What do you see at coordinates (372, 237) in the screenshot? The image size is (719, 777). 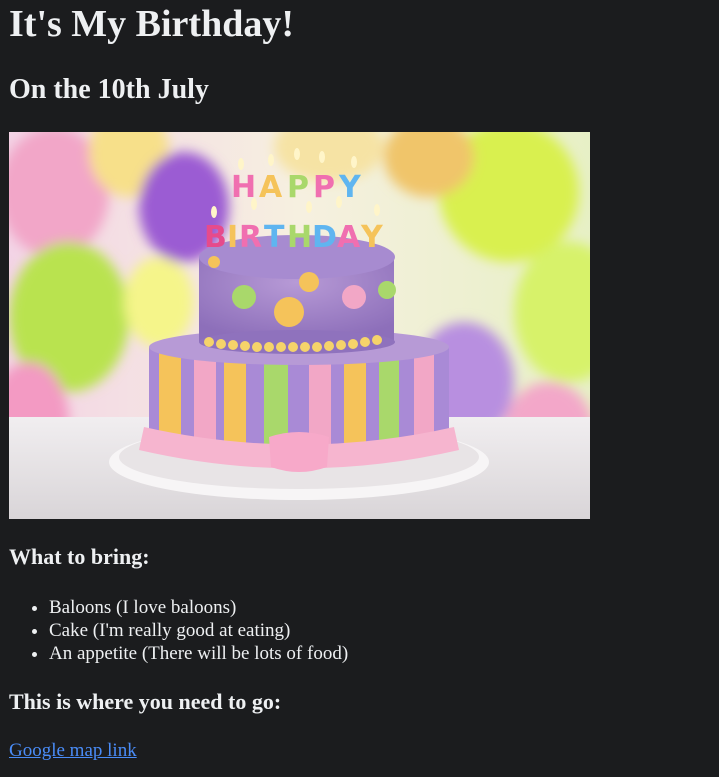 I see `svg-text: Y` at bounding box center [372, 237].